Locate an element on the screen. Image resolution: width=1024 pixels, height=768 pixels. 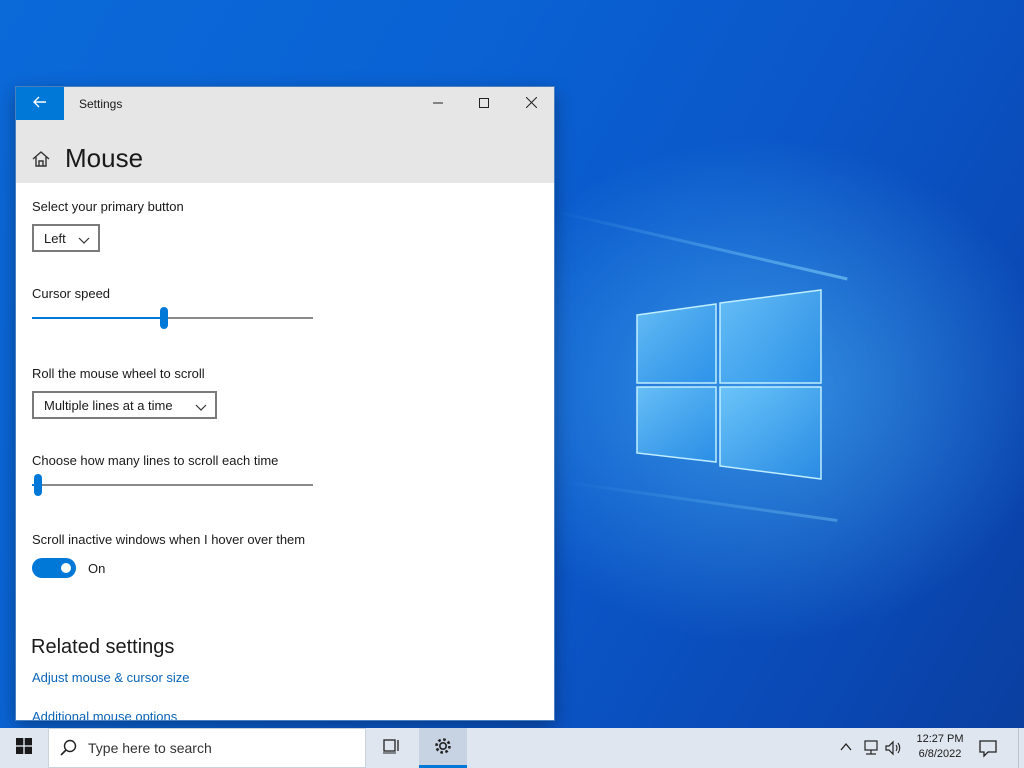
back-button is located at coordinates (40, 103).